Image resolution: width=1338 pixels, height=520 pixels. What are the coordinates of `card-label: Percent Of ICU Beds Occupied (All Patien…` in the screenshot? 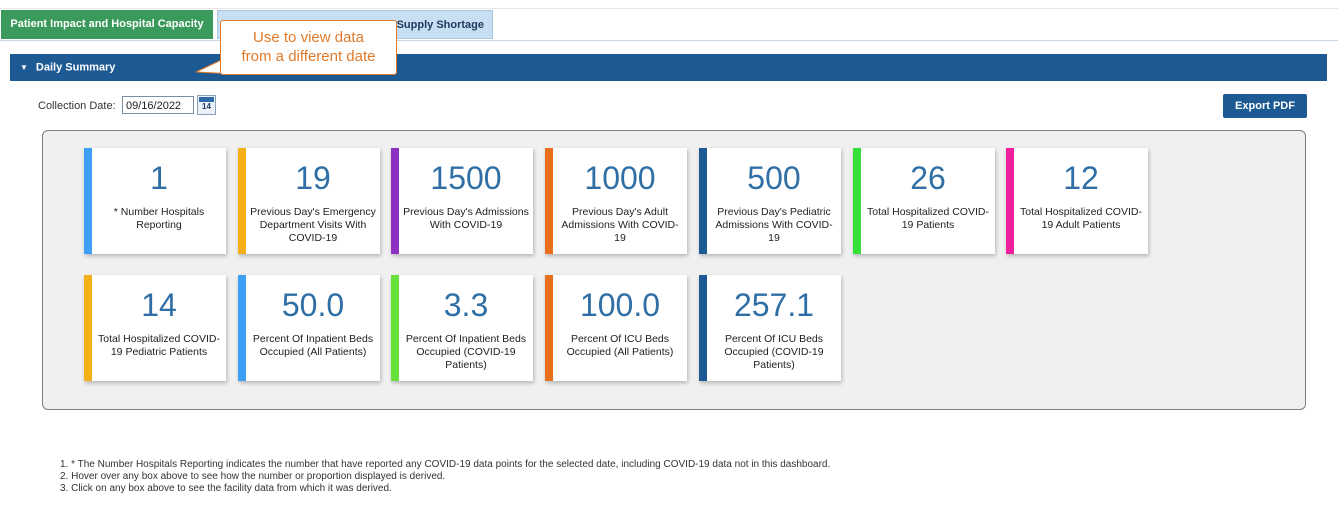 It's located at (620, 345).